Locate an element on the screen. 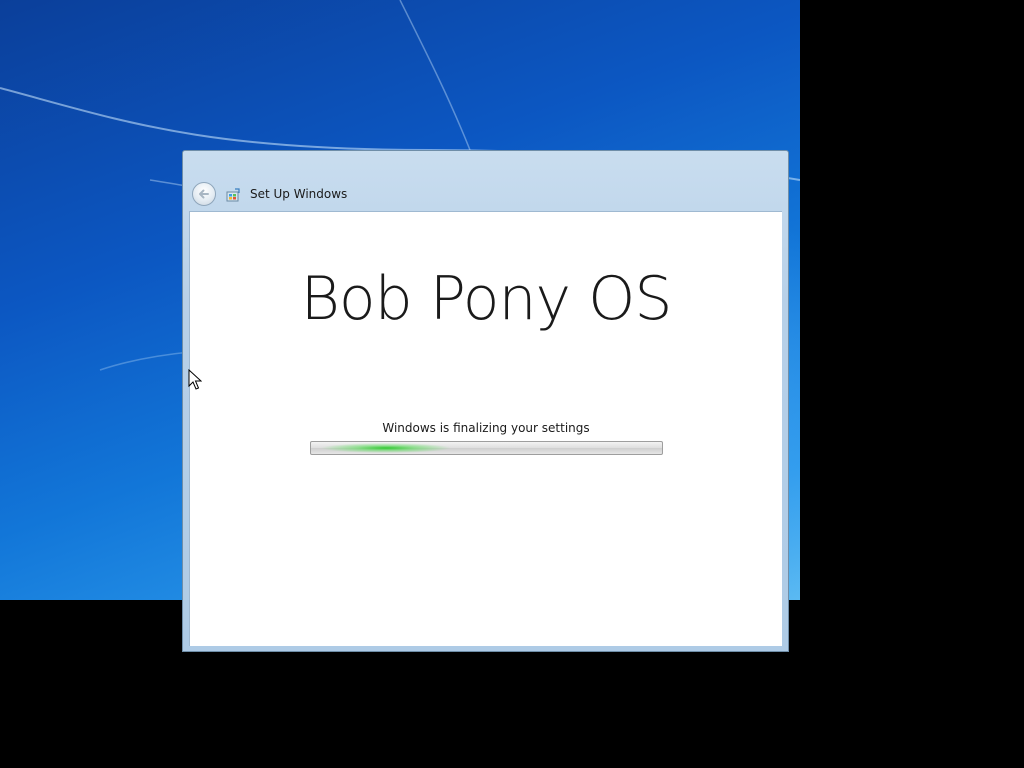 This screenshot has width=1024, height=768. window-title: Set Up Windows is located at coordinates (299, 194).